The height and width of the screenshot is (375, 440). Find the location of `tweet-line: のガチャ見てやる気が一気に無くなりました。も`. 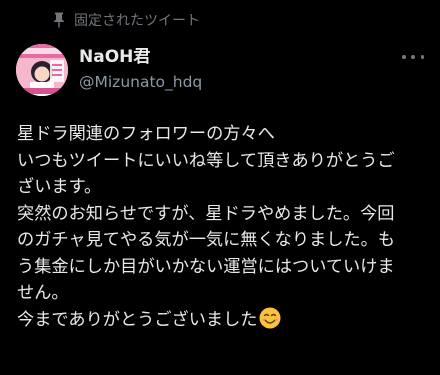

tweet-line: のガチャ見てやる気が一気に無くなりました。も is located at coordinates (206, 240).